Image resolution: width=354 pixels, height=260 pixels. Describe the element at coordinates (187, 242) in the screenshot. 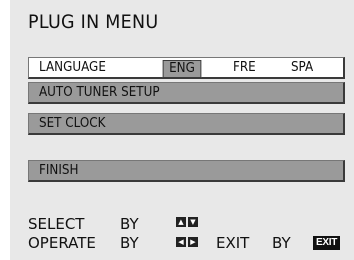

I see `left-right-arrows-icon: ◀ ▶` at that location.